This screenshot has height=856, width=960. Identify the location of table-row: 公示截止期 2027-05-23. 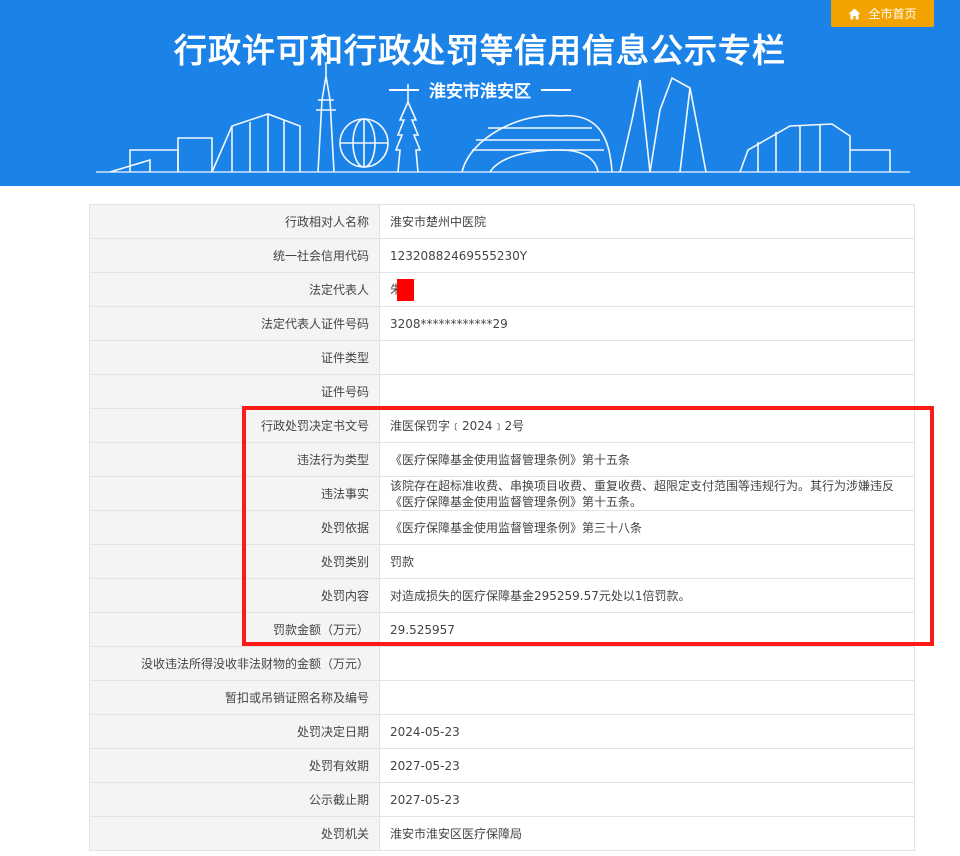
(502, 799).